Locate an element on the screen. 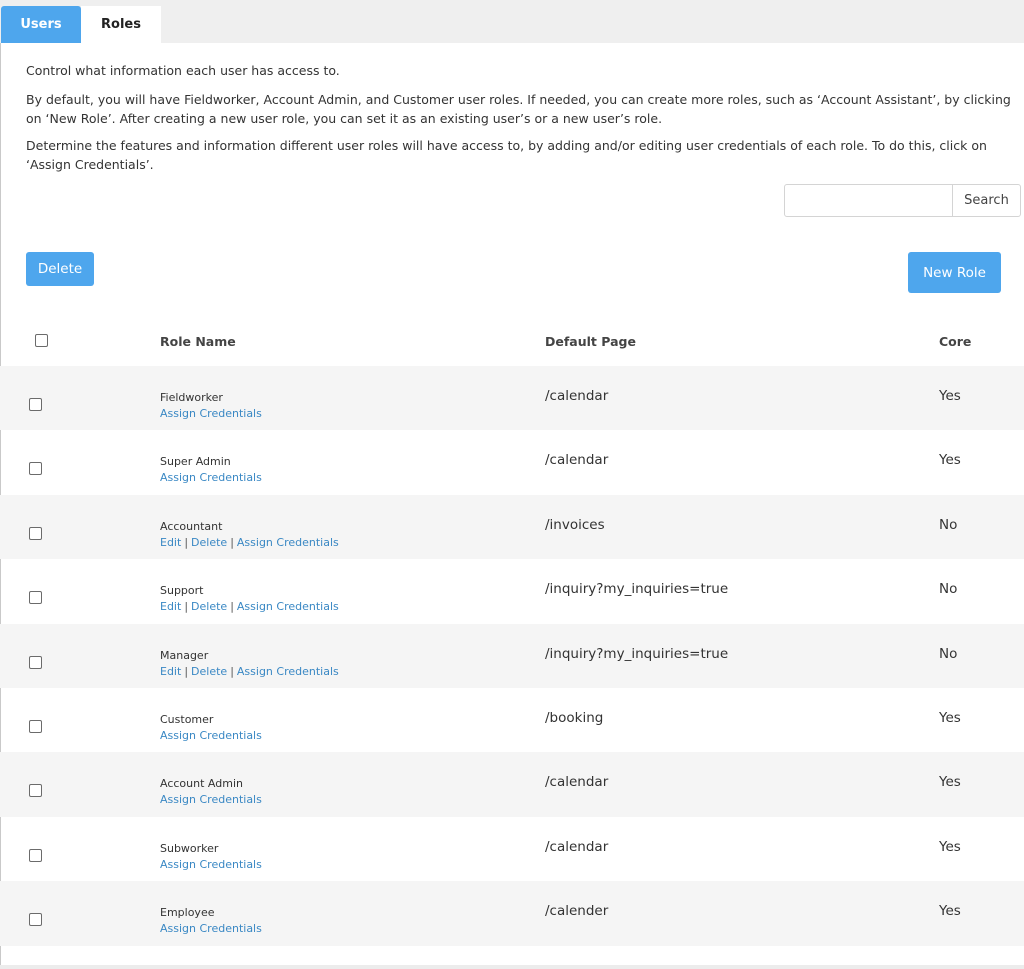  role-name: Fieldworker is located at coordinates (191, 397).